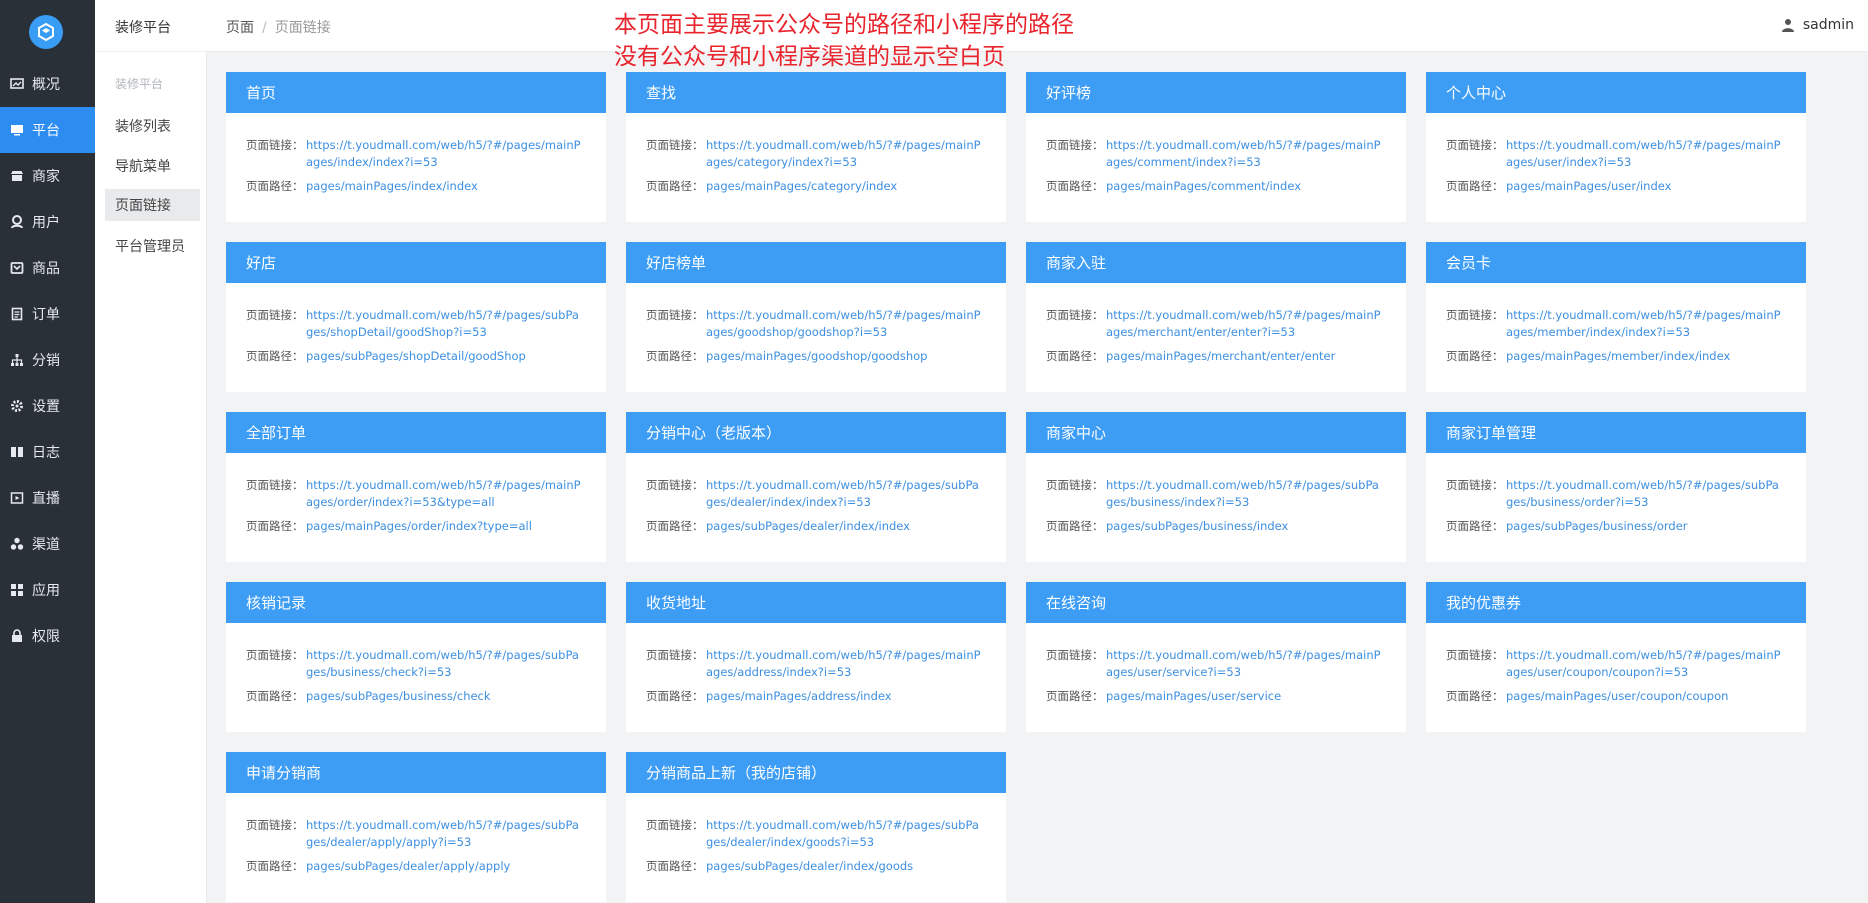 The width and height of the screenshot is (1868, 903). What do you see at coordinates (416, 92) in the screenshot?
I see `card-title: 首页` at bounding box center [416, 92].